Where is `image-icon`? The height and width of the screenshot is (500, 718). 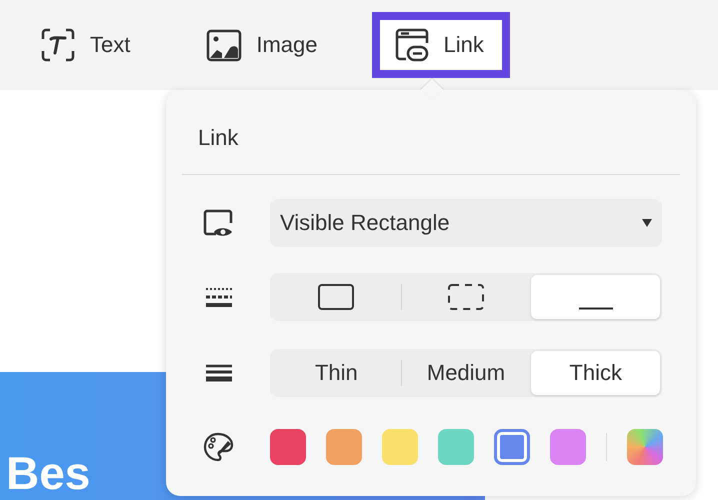 image-icon is located at coordinates (224, 45).